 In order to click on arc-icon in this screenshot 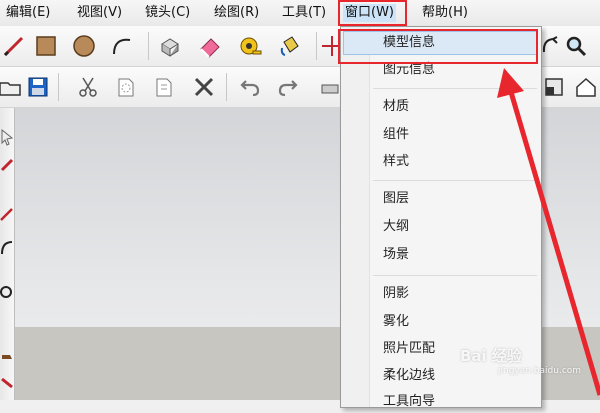, I will do `click(122, 46)`.